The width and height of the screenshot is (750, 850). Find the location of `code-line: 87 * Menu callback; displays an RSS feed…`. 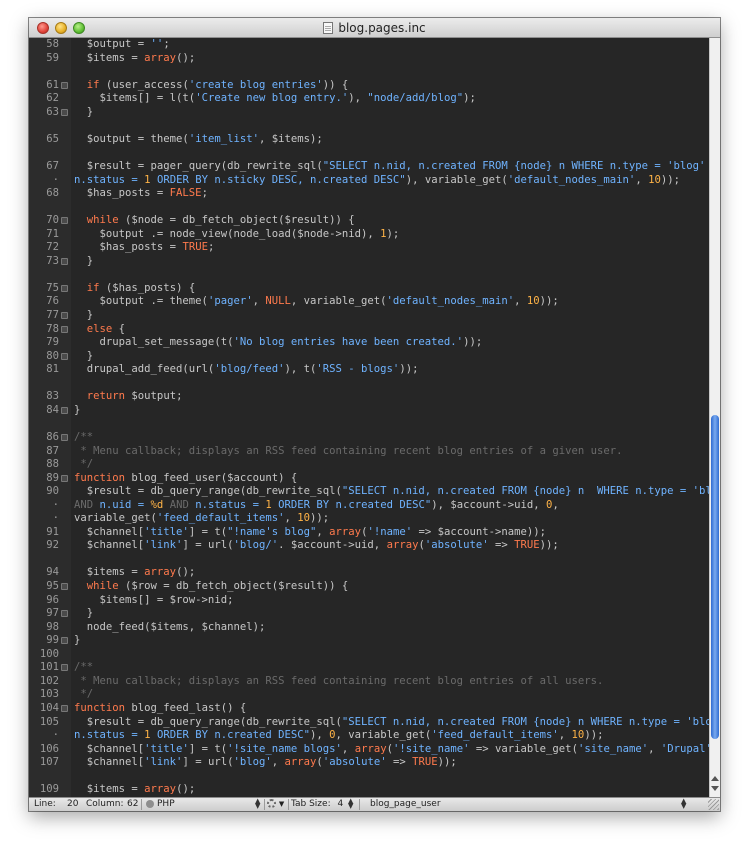

code-line: 87 * Menu callback; displays an RSS feed… is located at coordinates (369, 452).